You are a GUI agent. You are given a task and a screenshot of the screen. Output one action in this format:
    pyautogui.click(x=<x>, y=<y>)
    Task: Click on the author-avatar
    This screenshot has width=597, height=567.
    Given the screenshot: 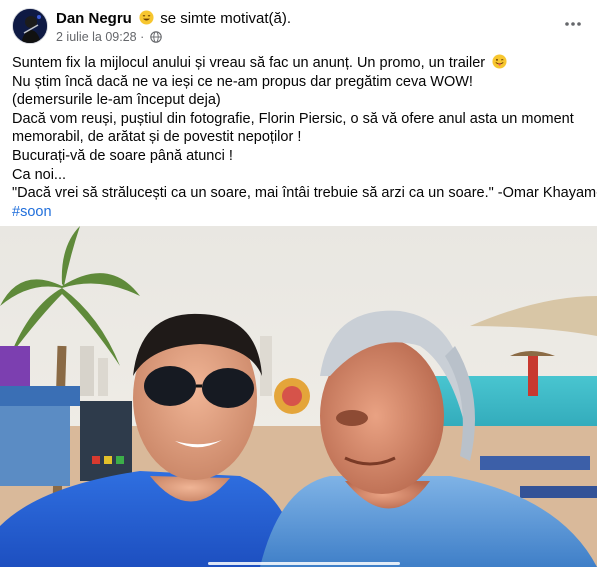 What is the action you would take?
    pyautogui.click(x=30, y=26)
    